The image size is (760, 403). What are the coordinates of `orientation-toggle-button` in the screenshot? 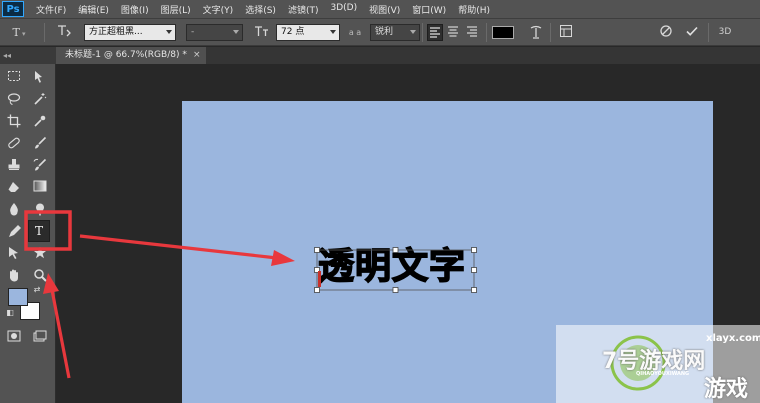 It's located at (64, 32).